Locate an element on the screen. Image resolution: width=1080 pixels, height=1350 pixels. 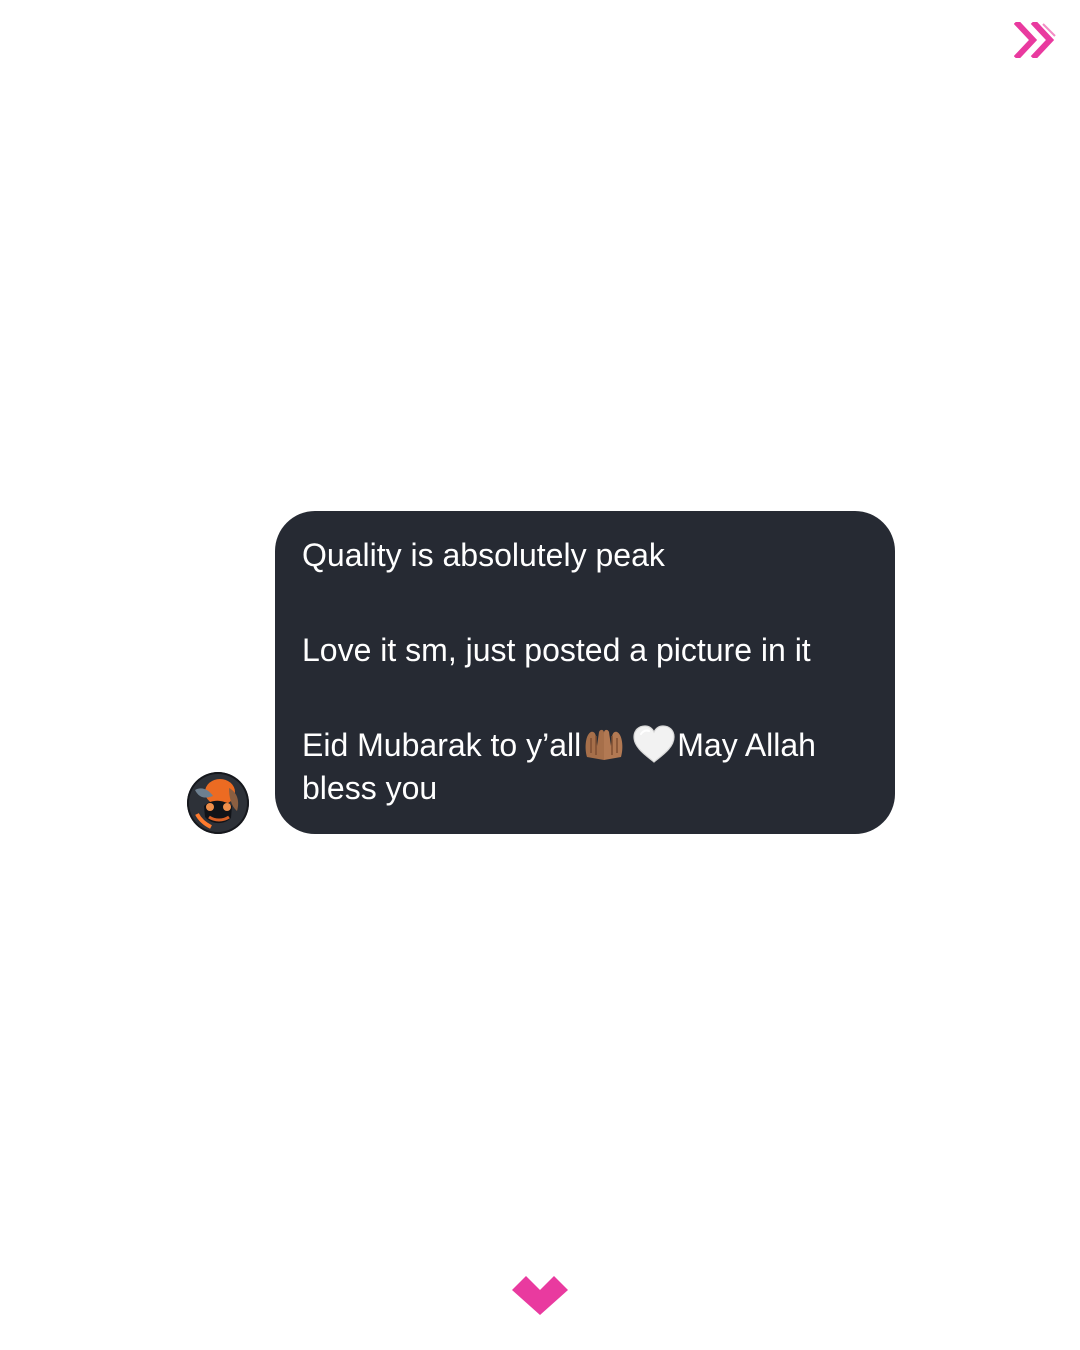
message-line: Quality is absolutely peak is located at coordinates (483, 555).